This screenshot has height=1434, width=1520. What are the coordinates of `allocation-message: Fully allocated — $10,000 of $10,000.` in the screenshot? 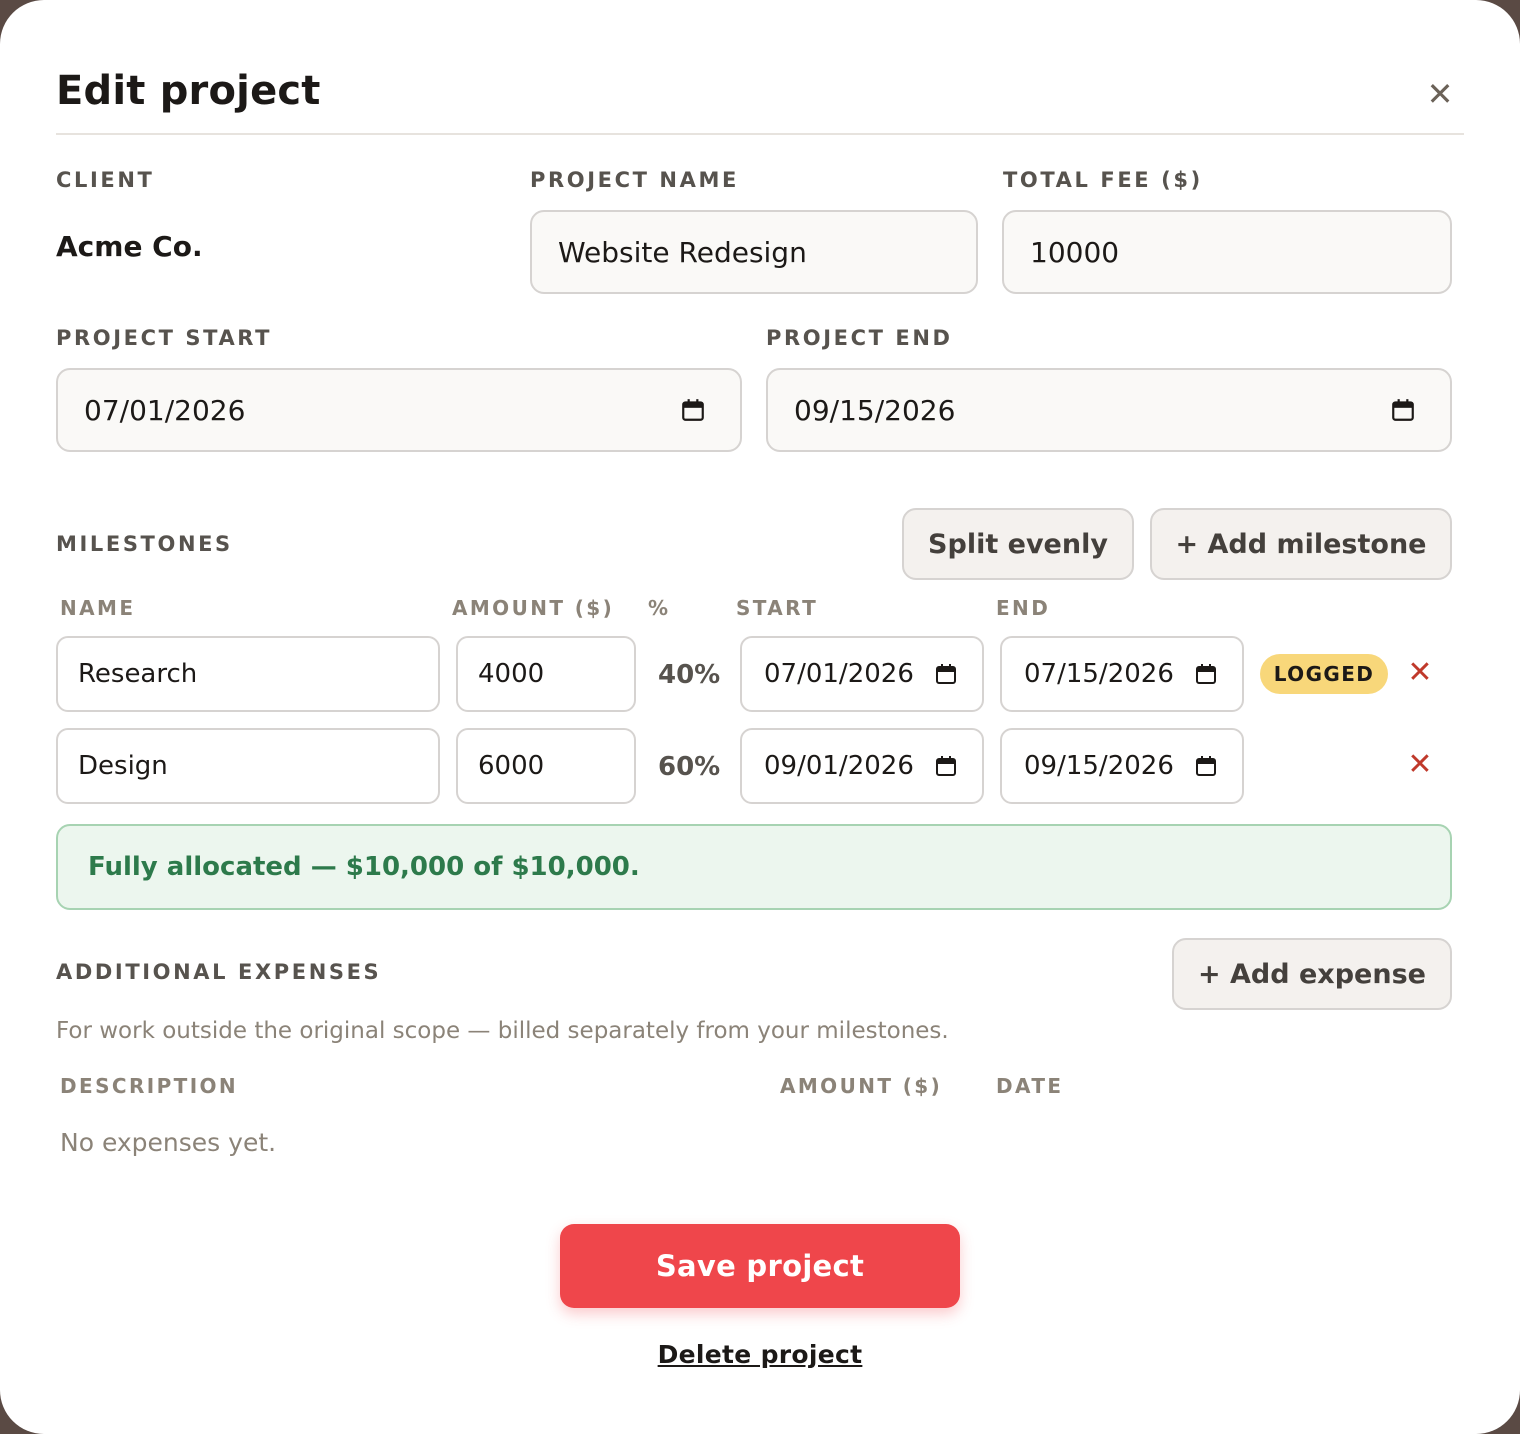 It's located at (364, 867).